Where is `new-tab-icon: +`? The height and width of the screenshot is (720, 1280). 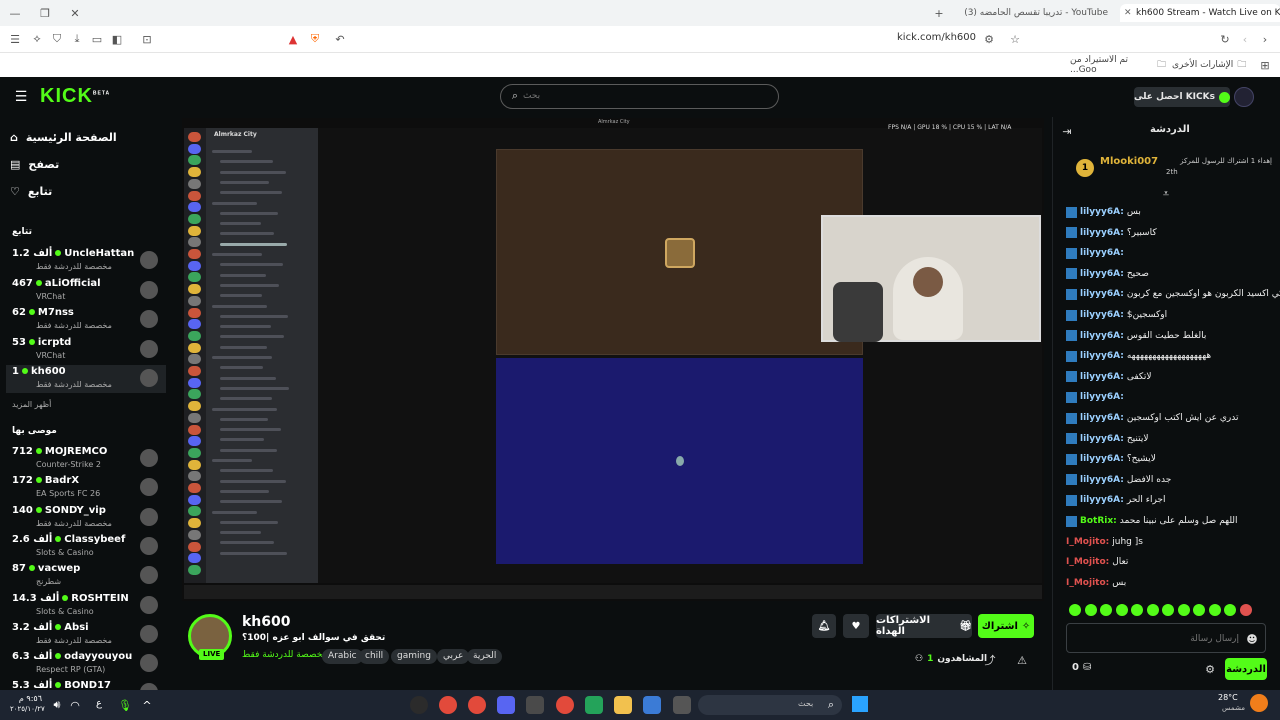
new-tab-icon: + is located at coordinates (939, 13).